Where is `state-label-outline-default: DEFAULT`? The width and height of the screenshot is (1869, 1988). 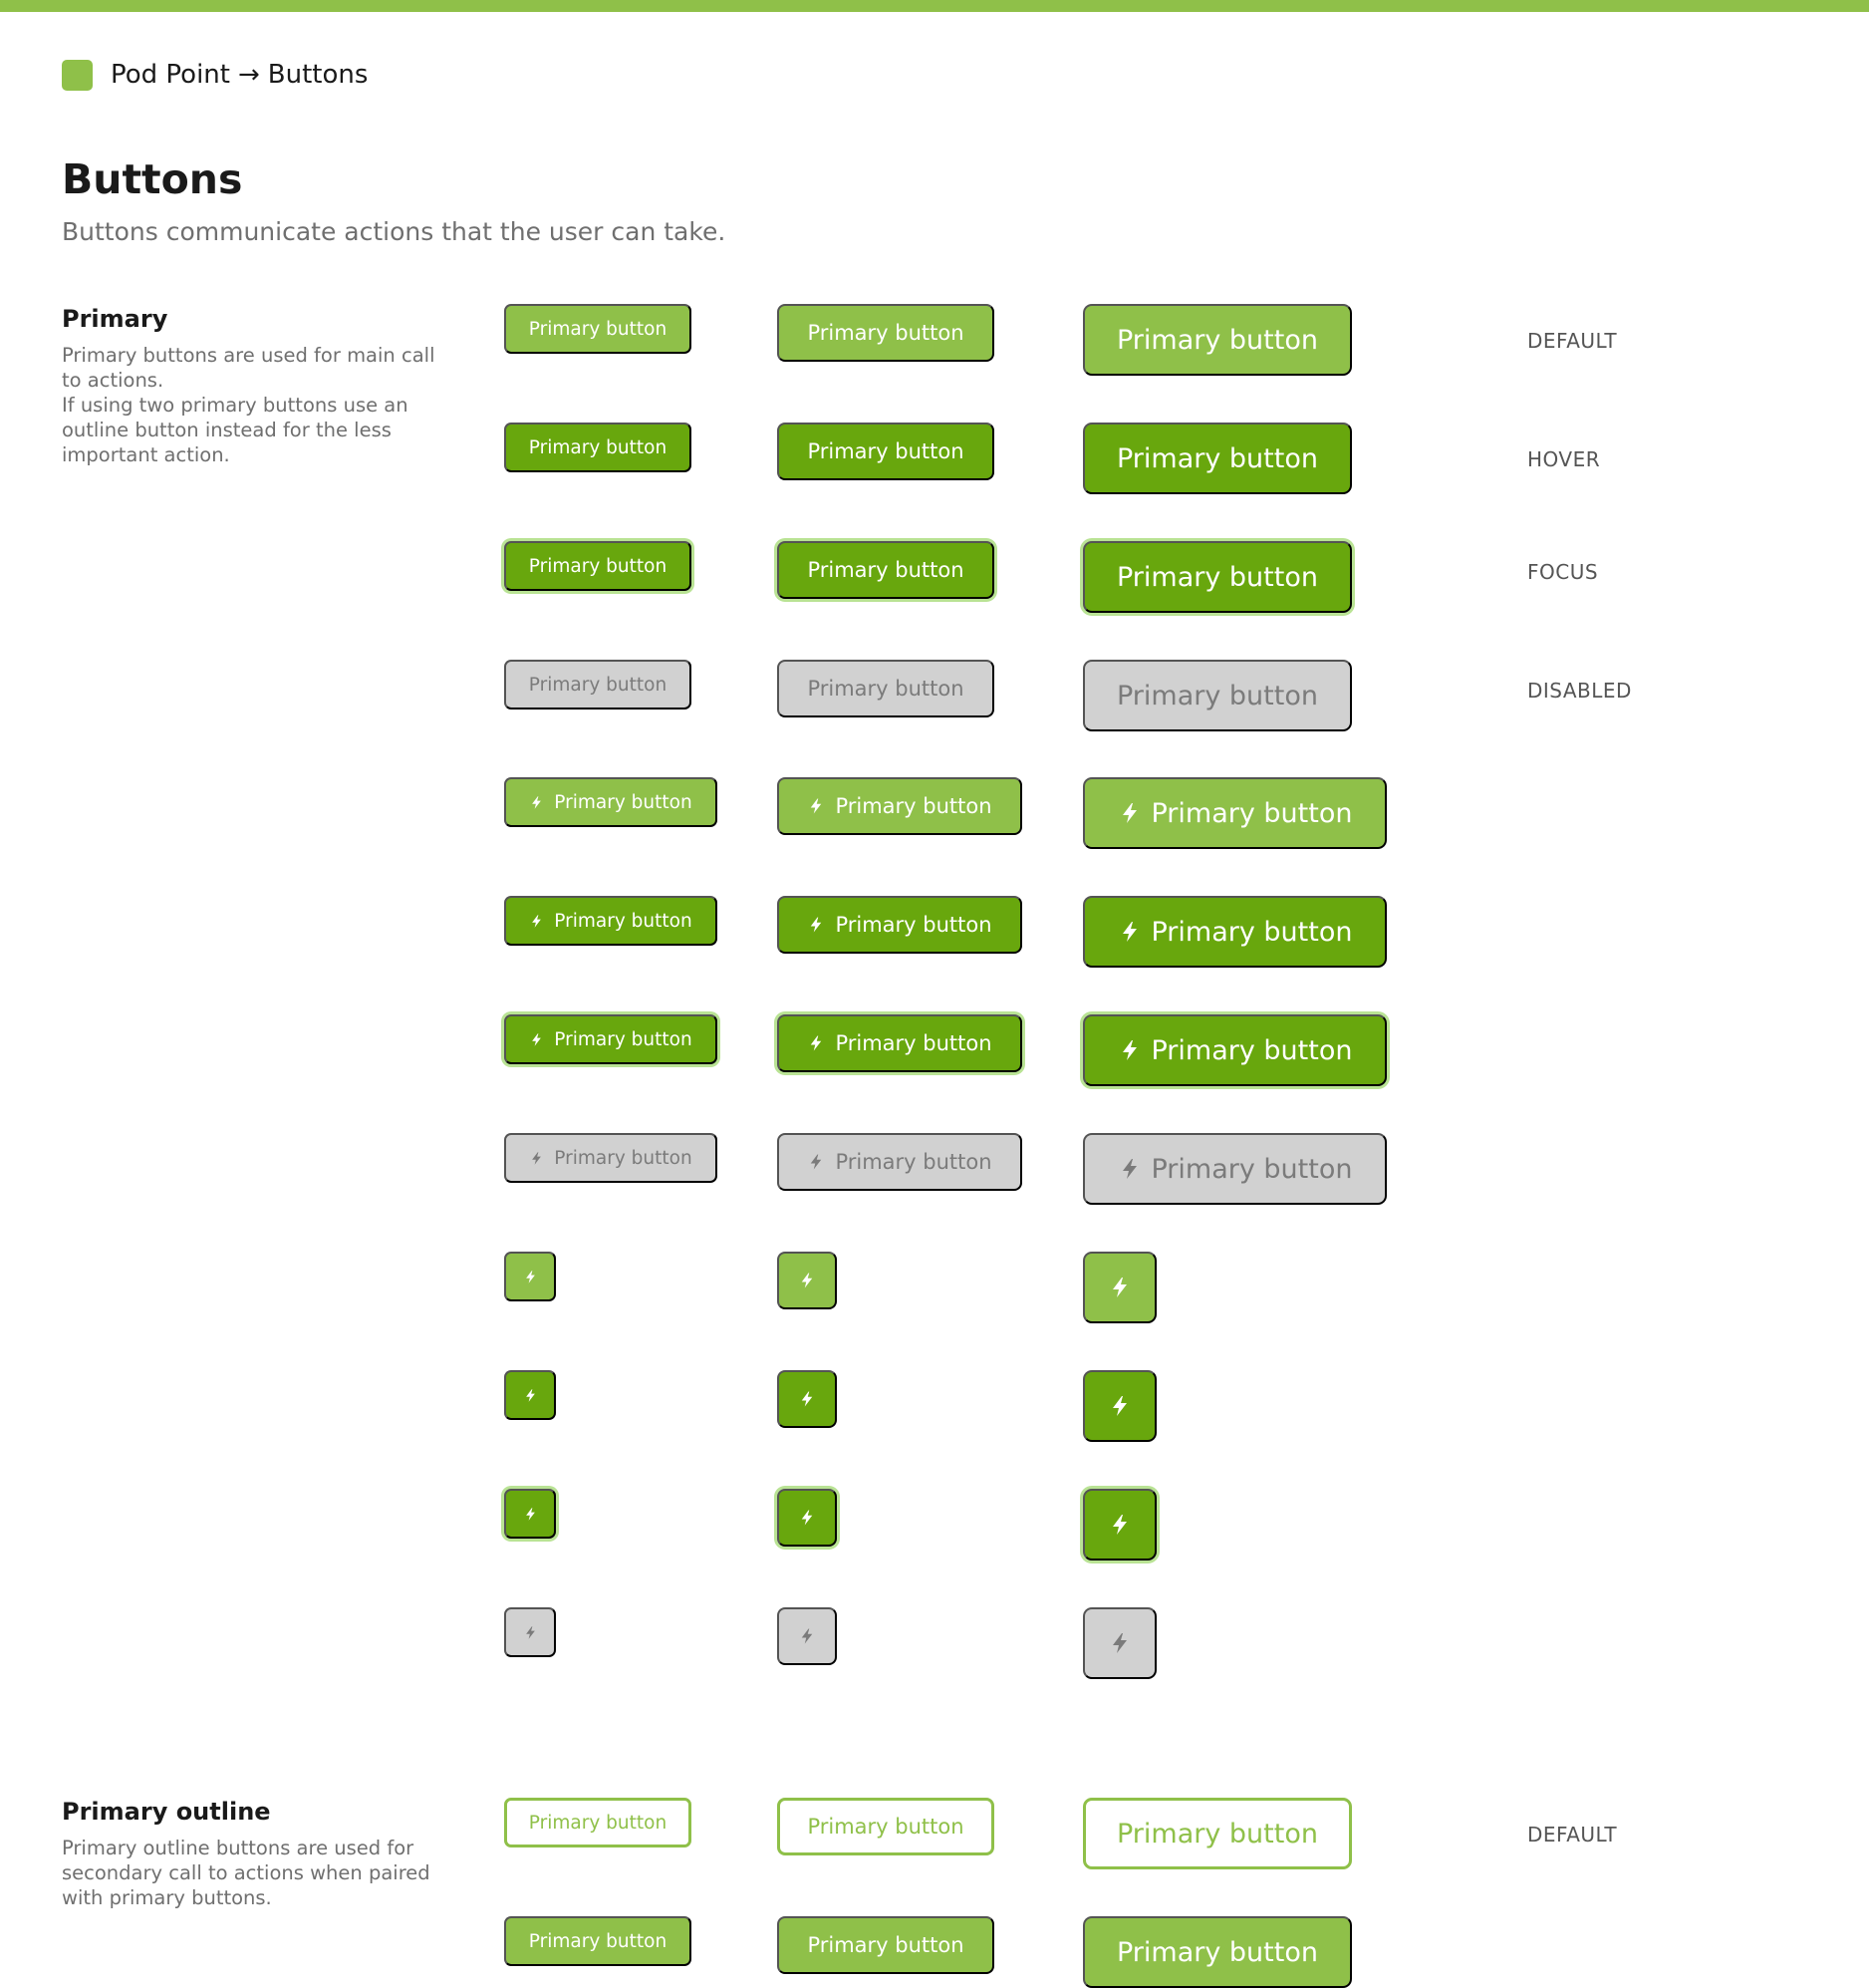
state-label-outline-default: DEFAULT is located at coordinates (1572, 1835).